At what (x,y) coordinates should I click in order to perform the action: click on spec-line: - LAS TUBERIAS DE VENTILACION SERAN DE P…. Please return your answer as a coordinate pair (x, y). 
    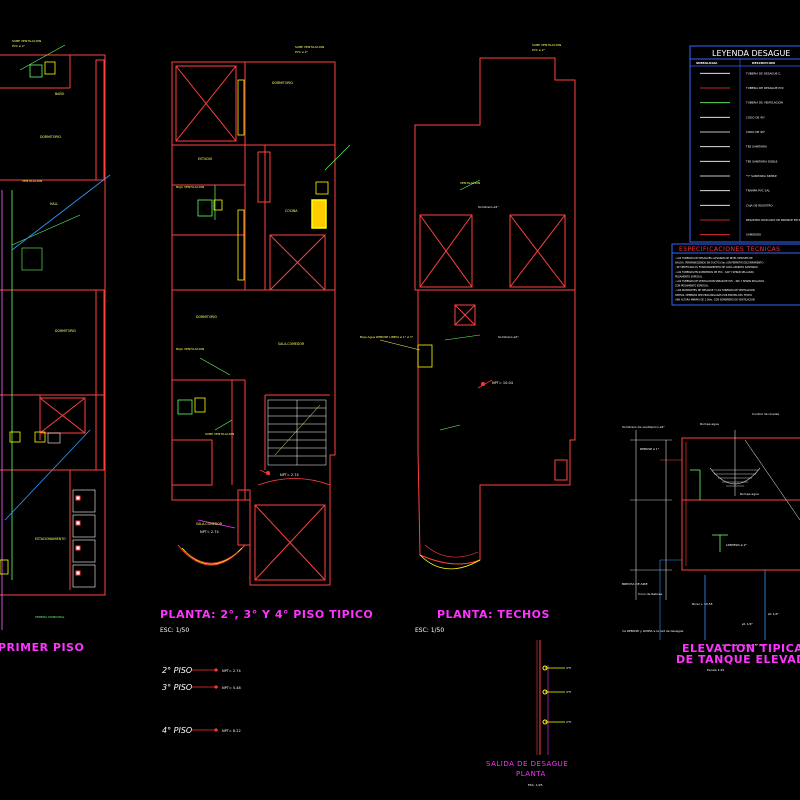
    Looking at the image, I should click on (720, 281).